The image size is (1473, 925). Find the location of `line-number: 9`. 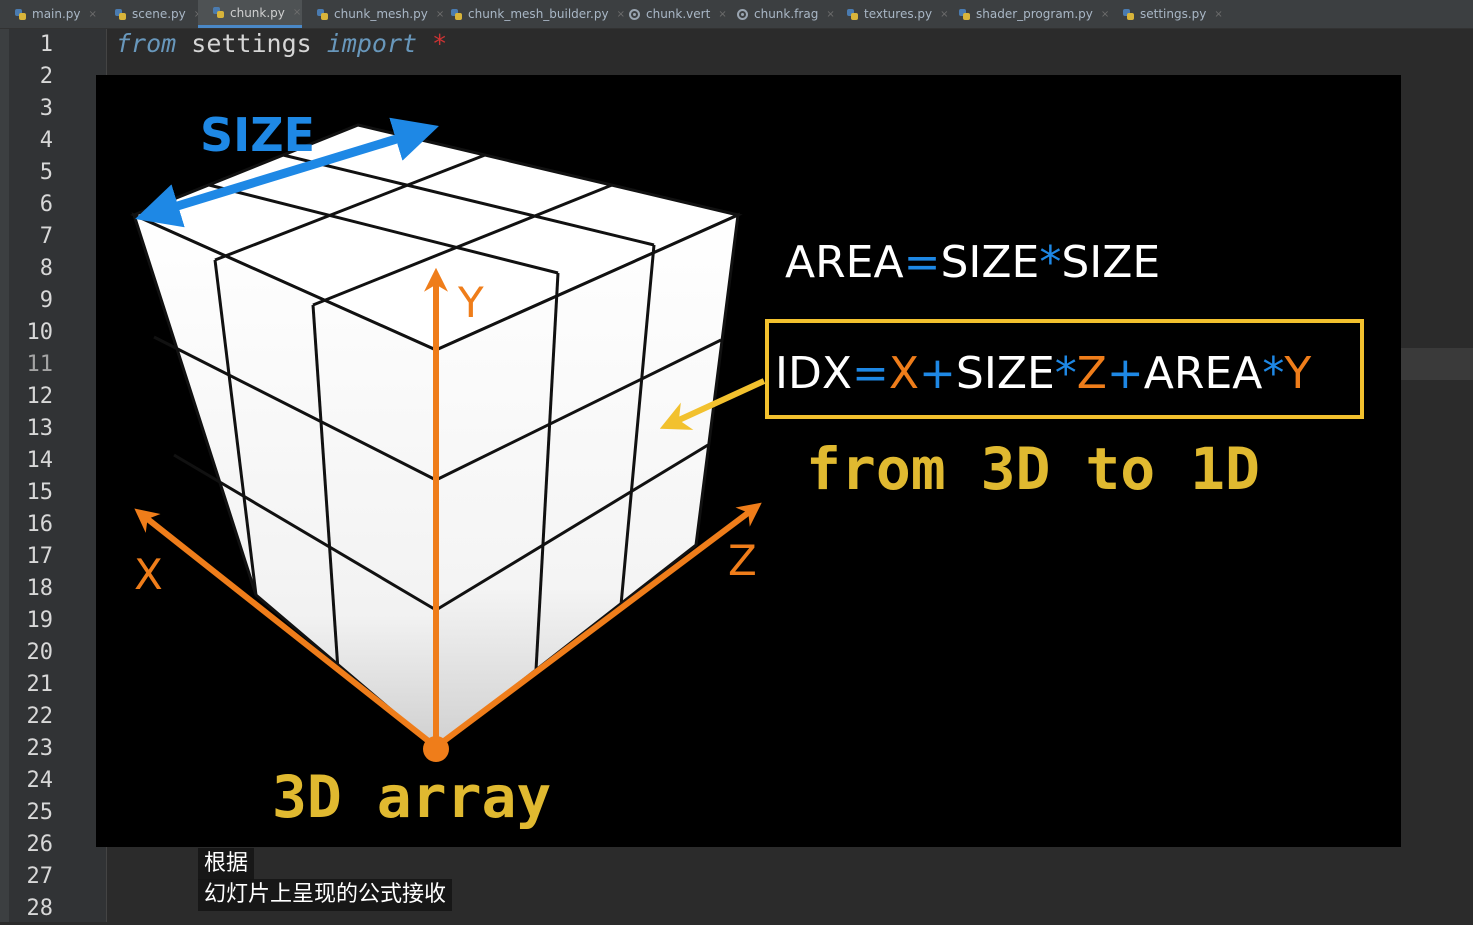

line-number: 9 is located at coordinates (31, 301).